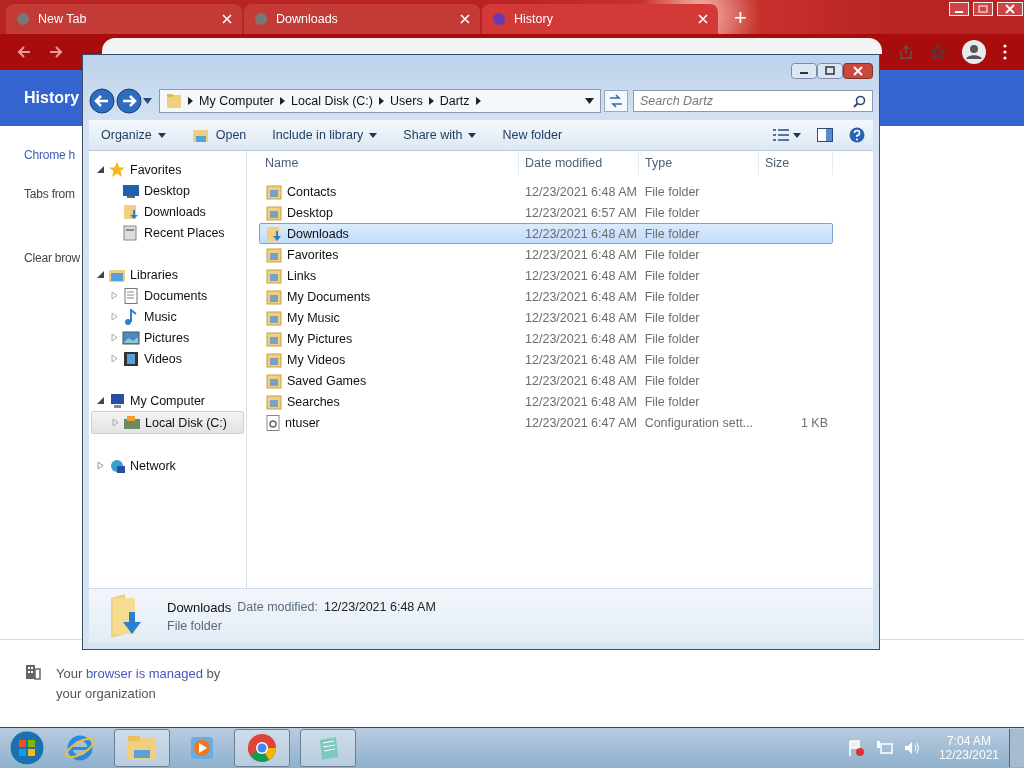 This screenshot has width=1024, height=768. Describe the element at coordinates (362, 19) in the screenshot. I see `browser-tab: Downloads` at that location.